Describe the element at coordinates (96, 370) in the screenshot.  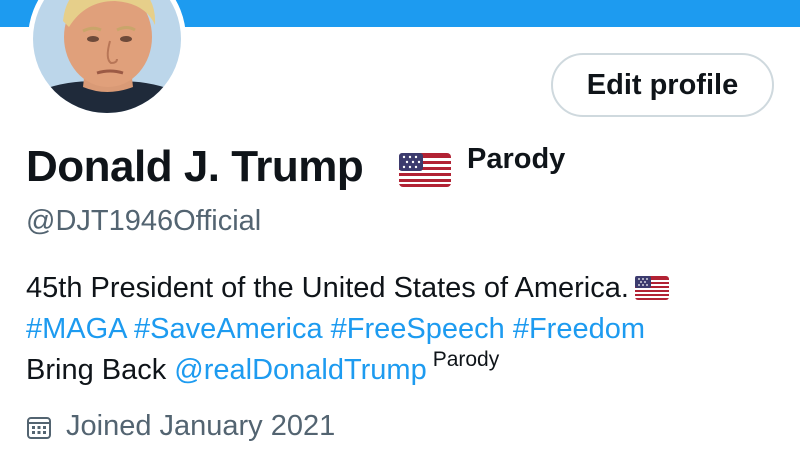
I see `bio-bring-back-text: Bring Back` at that location.